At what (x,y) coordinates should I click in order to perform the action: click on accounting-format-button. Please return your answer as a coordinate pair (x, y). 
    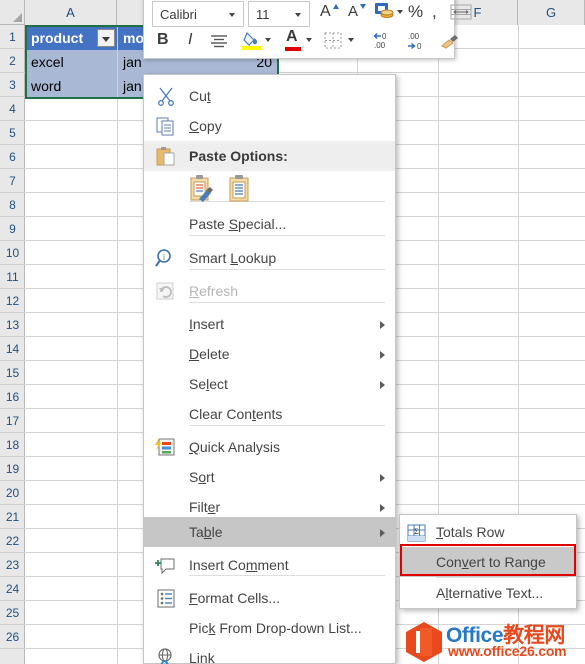
    Looking at the image, I should click on (389, 14).